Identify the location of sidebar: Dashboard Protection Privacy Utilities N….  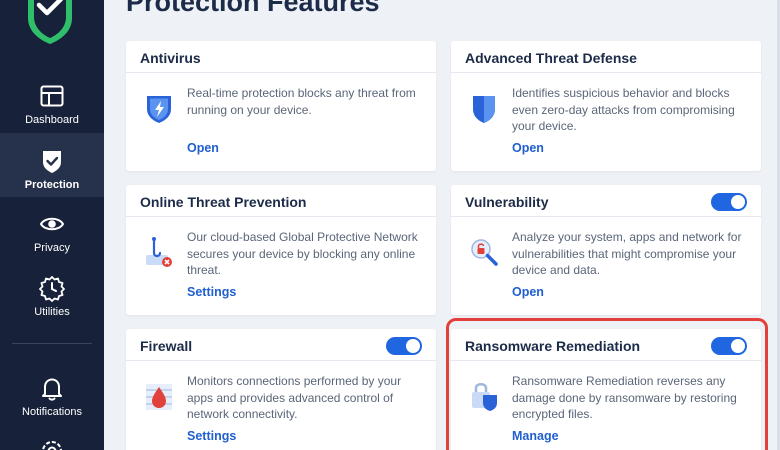
(52, 225).